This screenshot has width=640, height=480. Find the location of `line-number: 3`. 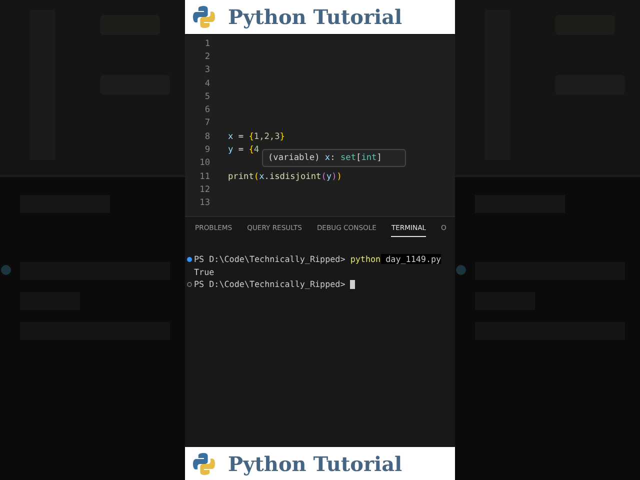

line-number: 3 is located at coordinates (207, 70).